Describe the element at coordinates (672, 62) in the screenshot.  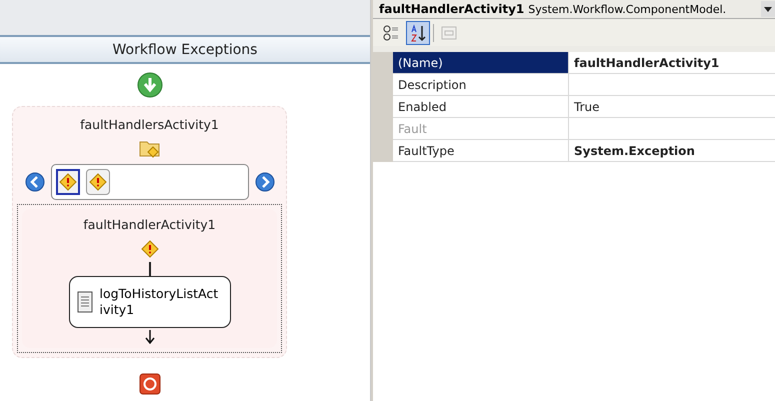
I see `property-value: faultHandlerActivity1` at that location.